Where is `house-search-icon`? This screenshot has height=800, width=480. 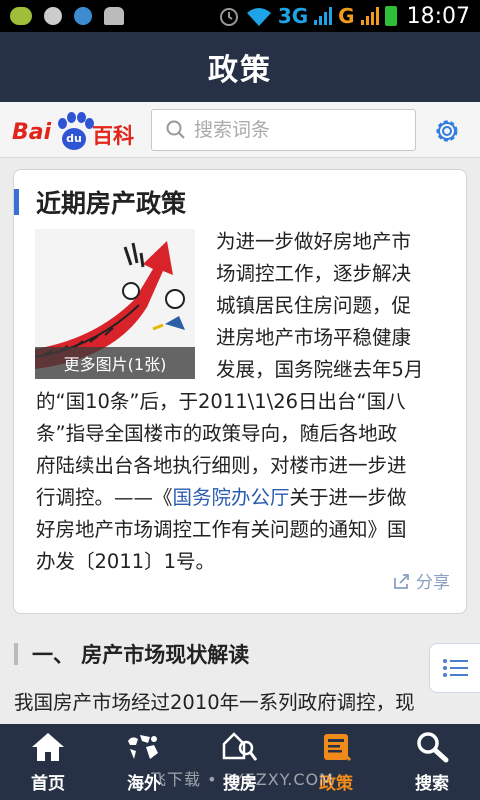 house-search-icon is located at coordinates (240, 747).